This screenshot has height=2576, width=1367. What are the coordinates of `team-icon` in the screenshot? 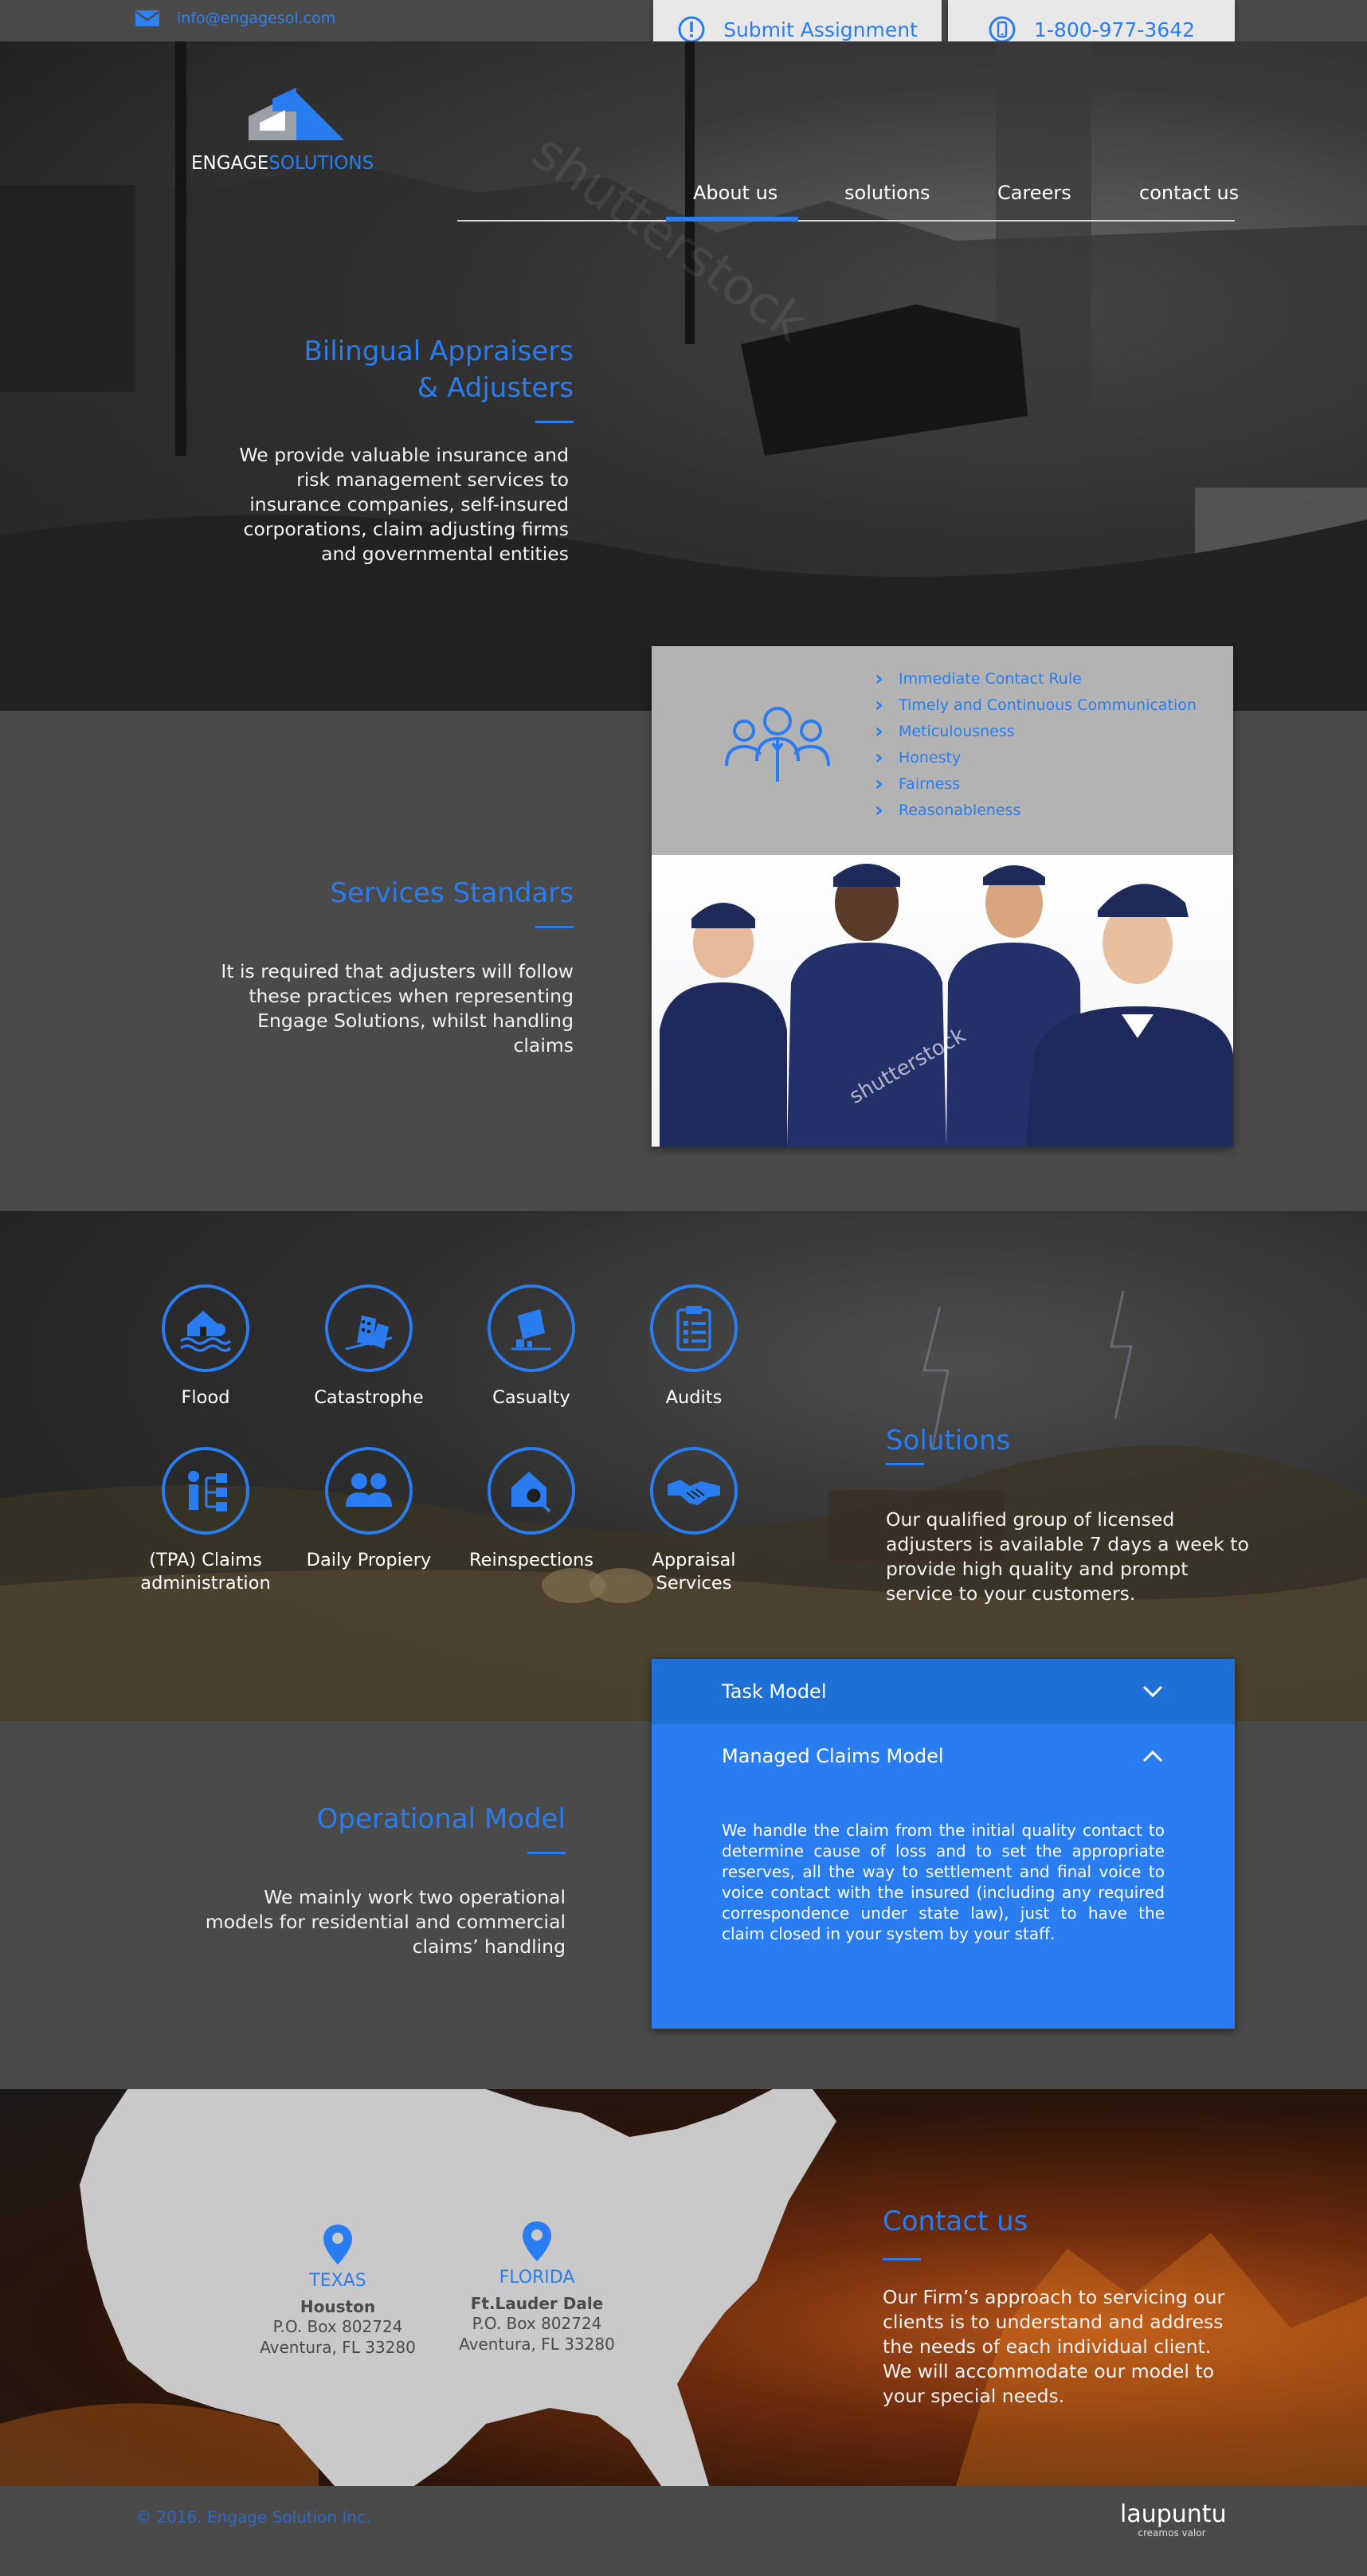 It's located at (777, 745).